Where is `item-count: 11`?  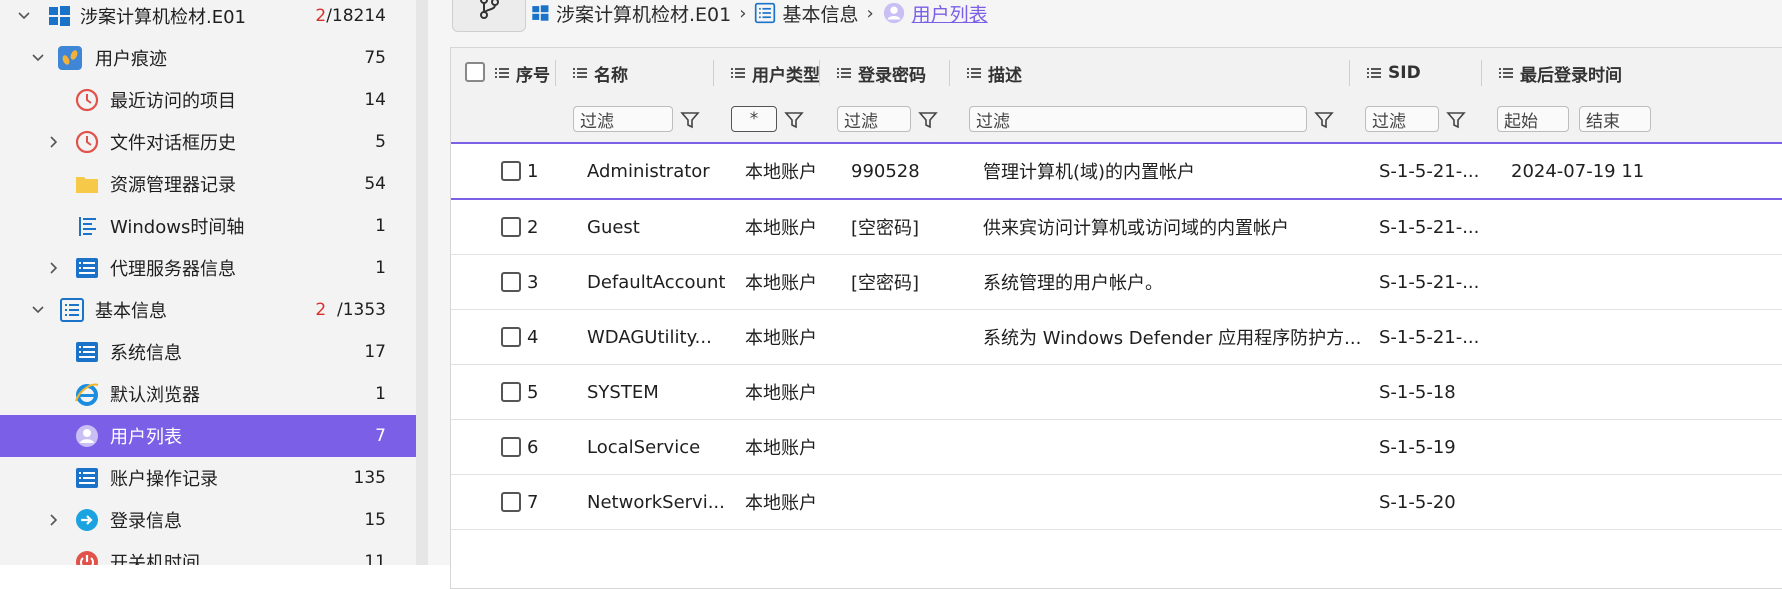 item-count: 11 is located at coordinates (375, 558).